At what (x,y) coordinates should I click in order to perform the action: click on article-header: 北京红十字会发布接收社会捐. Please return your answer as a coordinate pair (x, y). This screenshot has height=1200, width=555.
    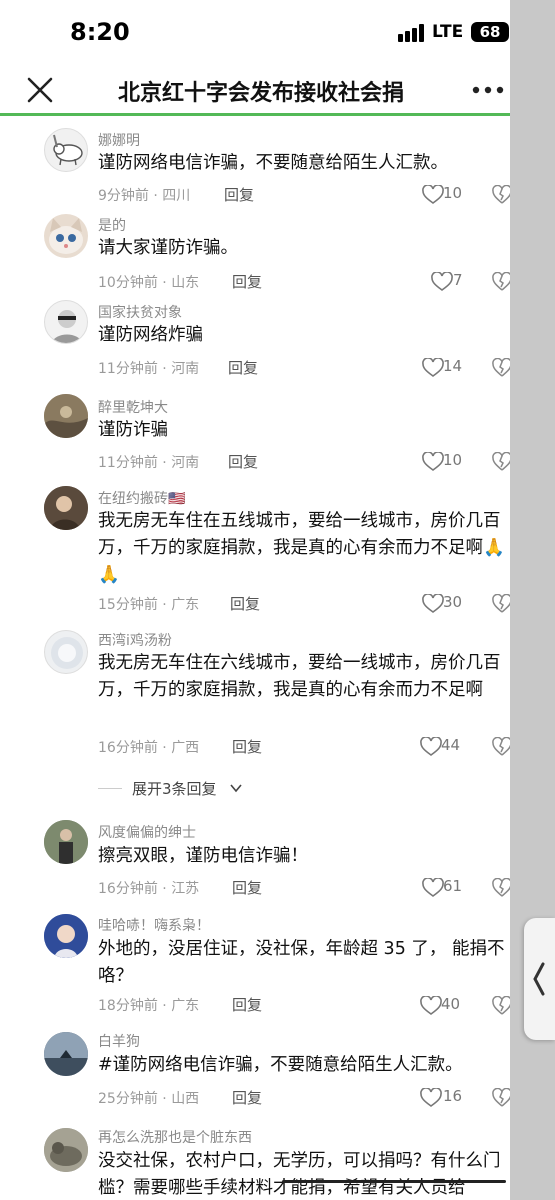
    Looking at the image, I should click on (255, 90).